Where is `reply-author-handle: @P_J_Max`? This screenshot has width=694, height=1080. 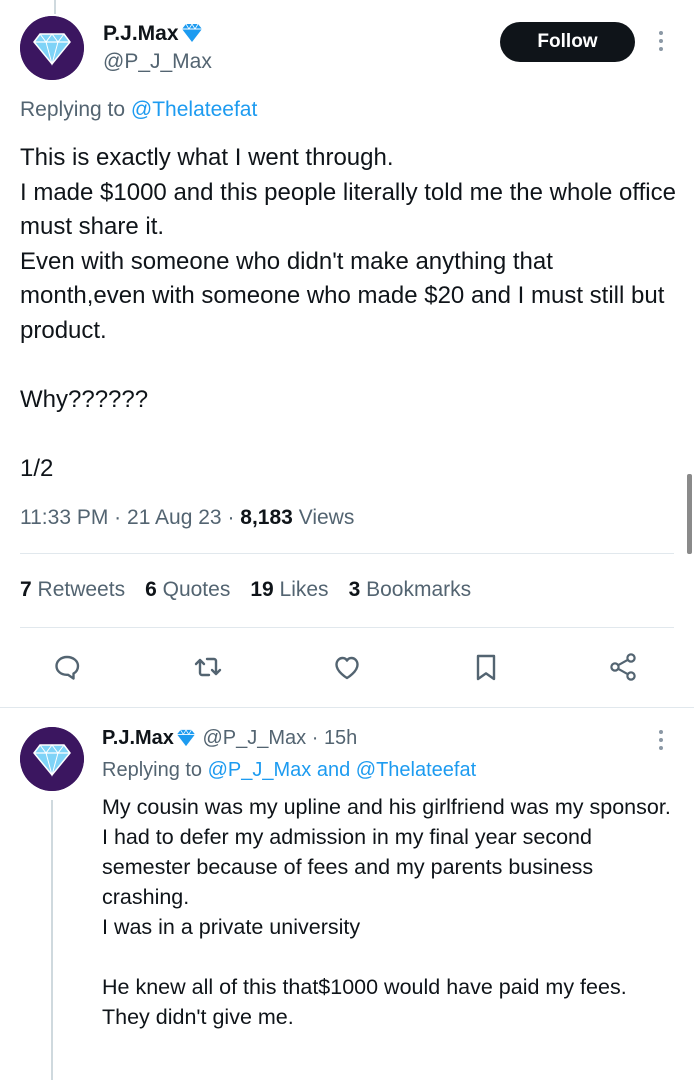
reply-author-handle: @P_J_Max is located at coordinates (254, 738).